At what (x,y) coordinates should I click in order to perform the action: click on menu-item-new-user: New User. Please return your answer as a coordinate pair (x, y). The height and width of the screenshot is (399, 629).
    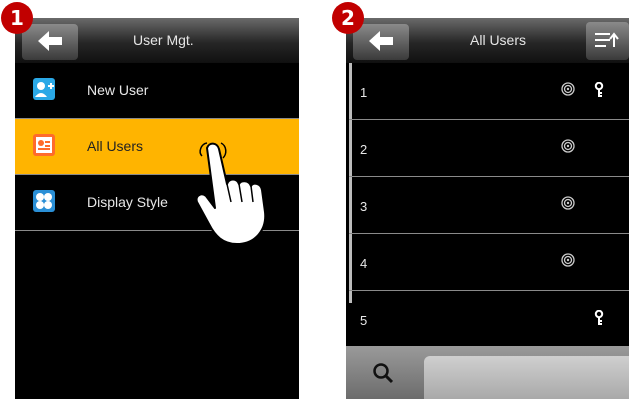
    Looking at the image, I should click on (157, 91).